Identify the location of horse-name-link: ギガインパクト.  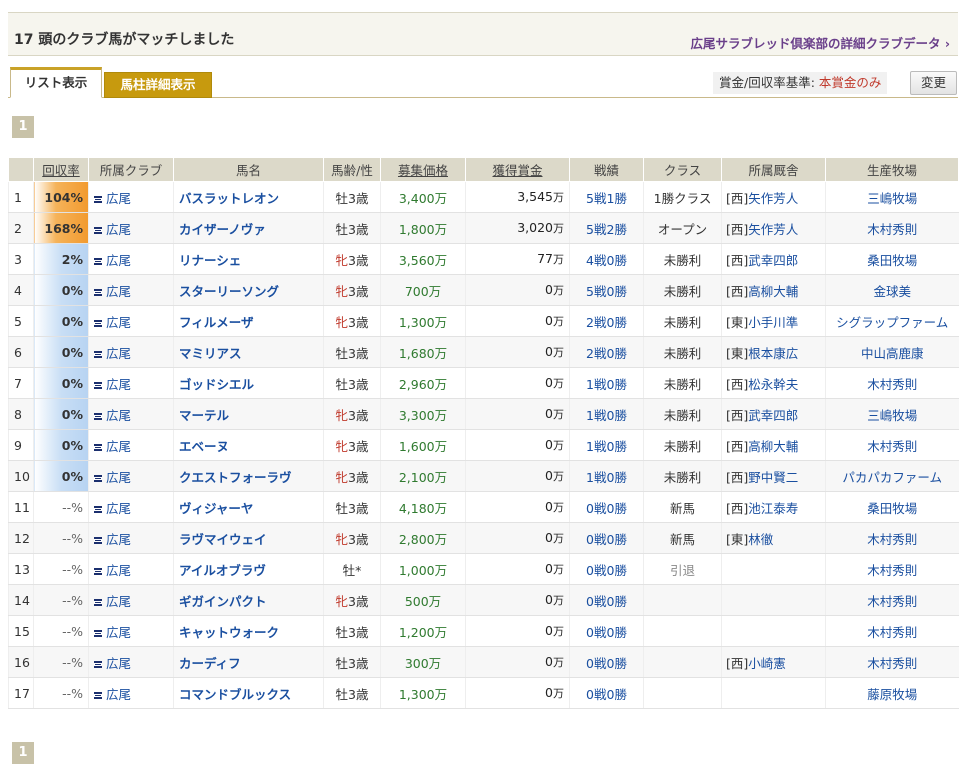
(248, 600).